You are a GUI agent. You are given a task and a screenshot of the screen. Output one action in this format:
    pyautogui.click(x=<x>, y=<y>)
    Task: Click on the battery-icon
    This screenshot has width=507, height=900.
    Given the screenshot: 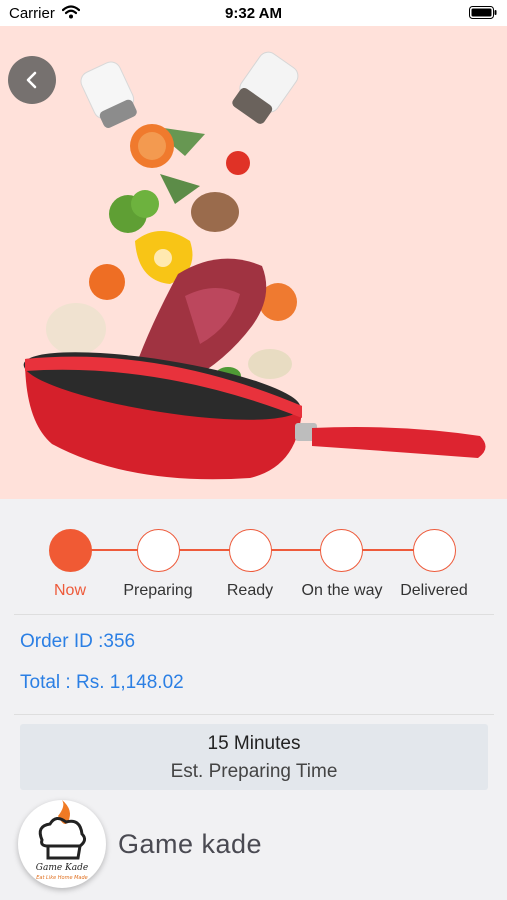 What is the action you would take?
    pyautogui.click(x=483, y=12)
    